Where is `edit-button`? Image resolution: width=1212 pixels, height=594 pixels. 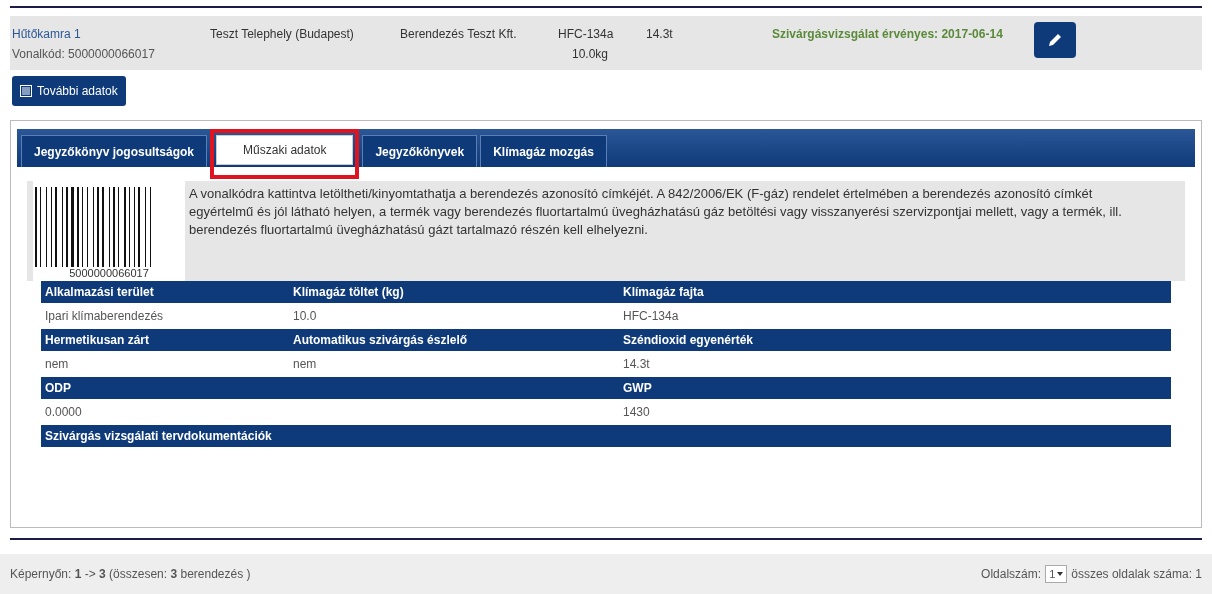
edit-button is located at coordinates (1055, 40).